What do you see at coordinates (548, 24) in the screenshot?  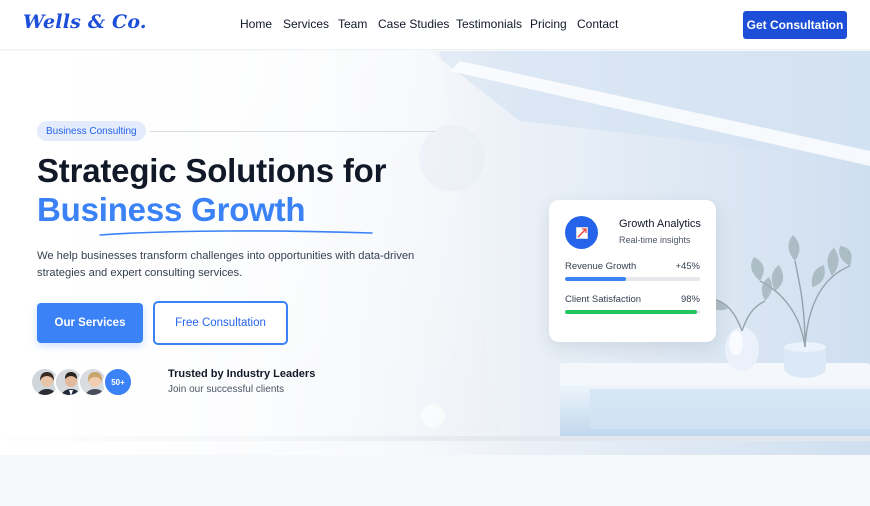 I see `nav-link-pricing: Pricing` at bounding box center [548, 24].